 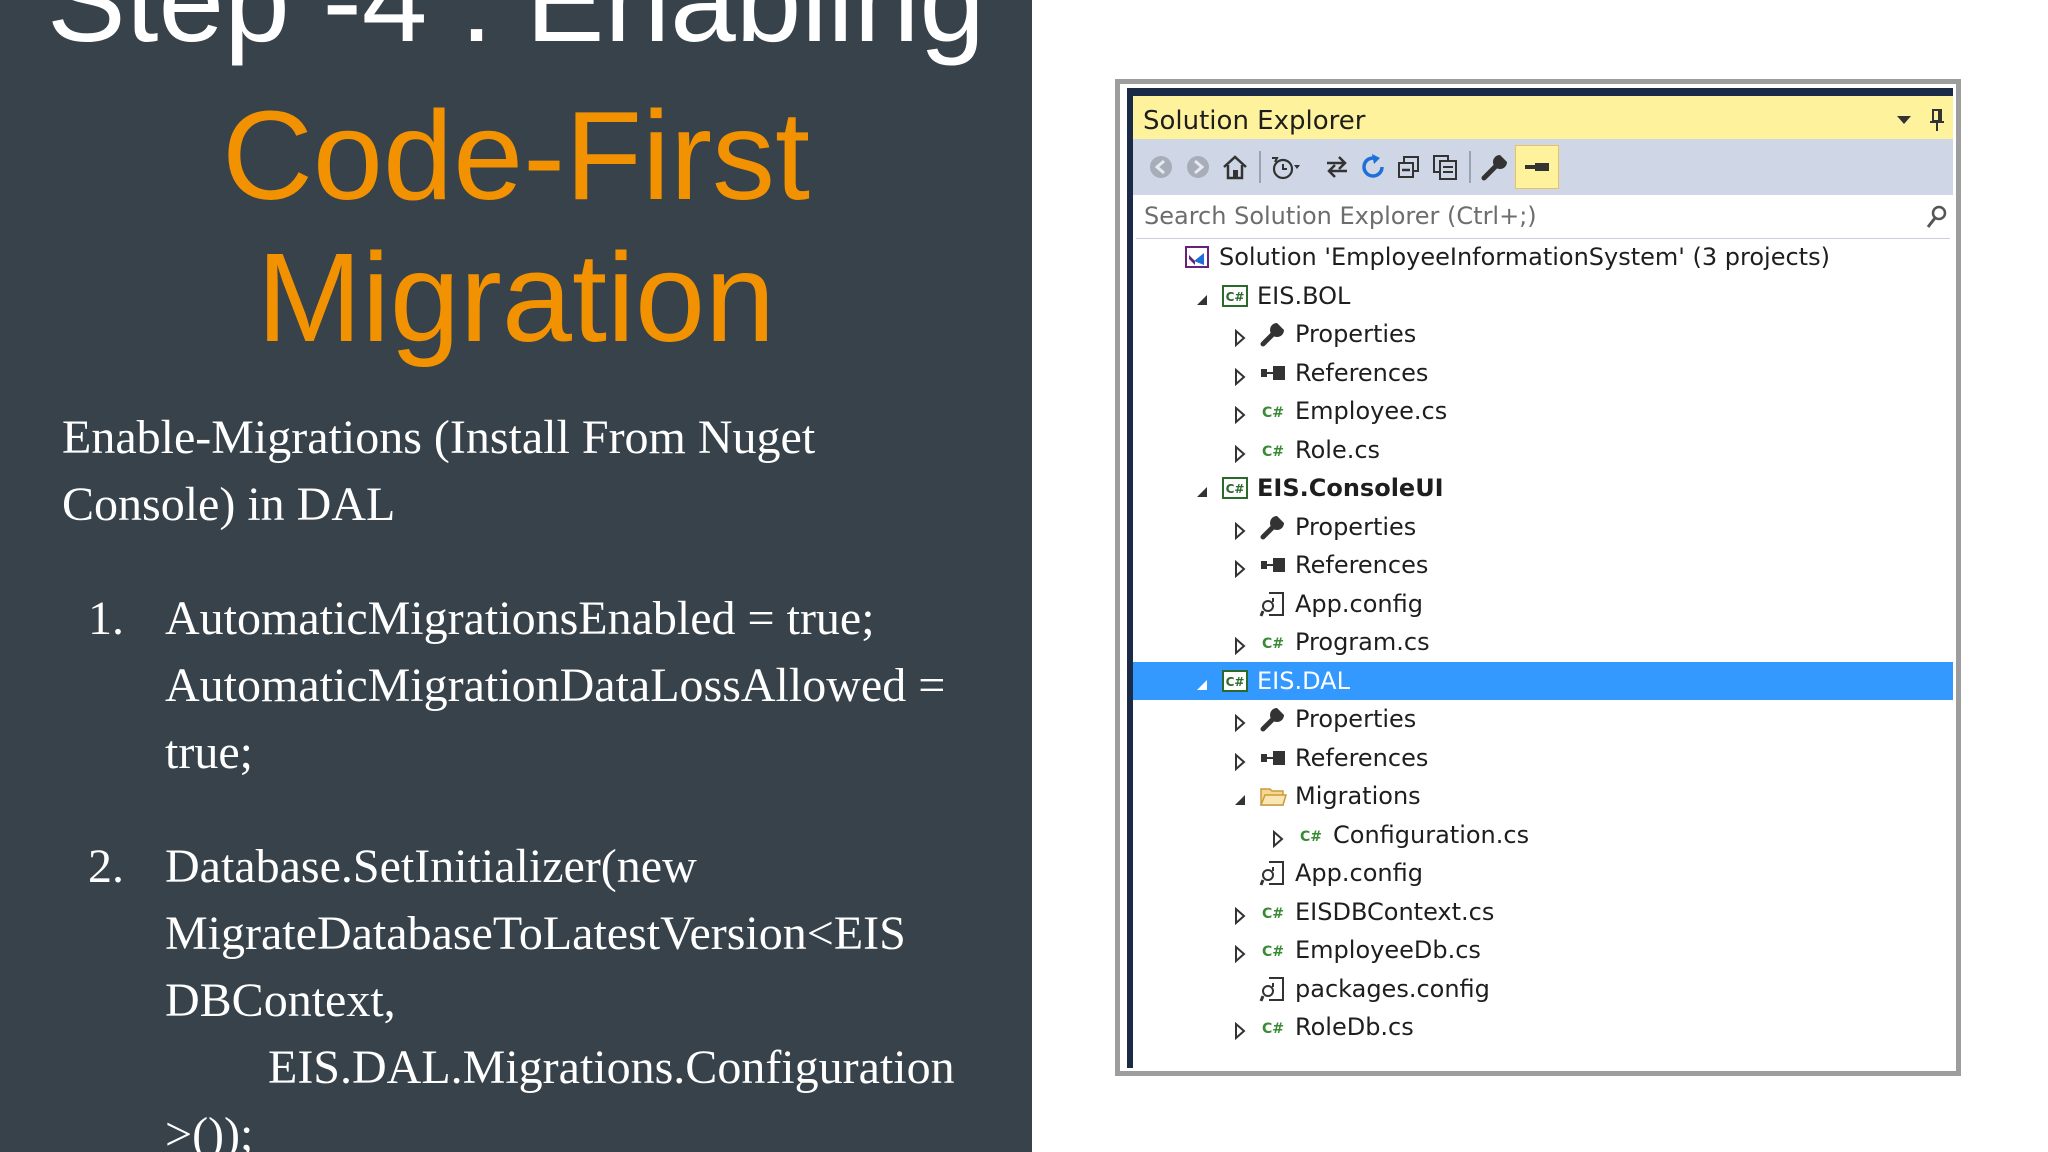 I want to click on tree-item: C# EISDBContext.cs, so click(x=1543, y=912).